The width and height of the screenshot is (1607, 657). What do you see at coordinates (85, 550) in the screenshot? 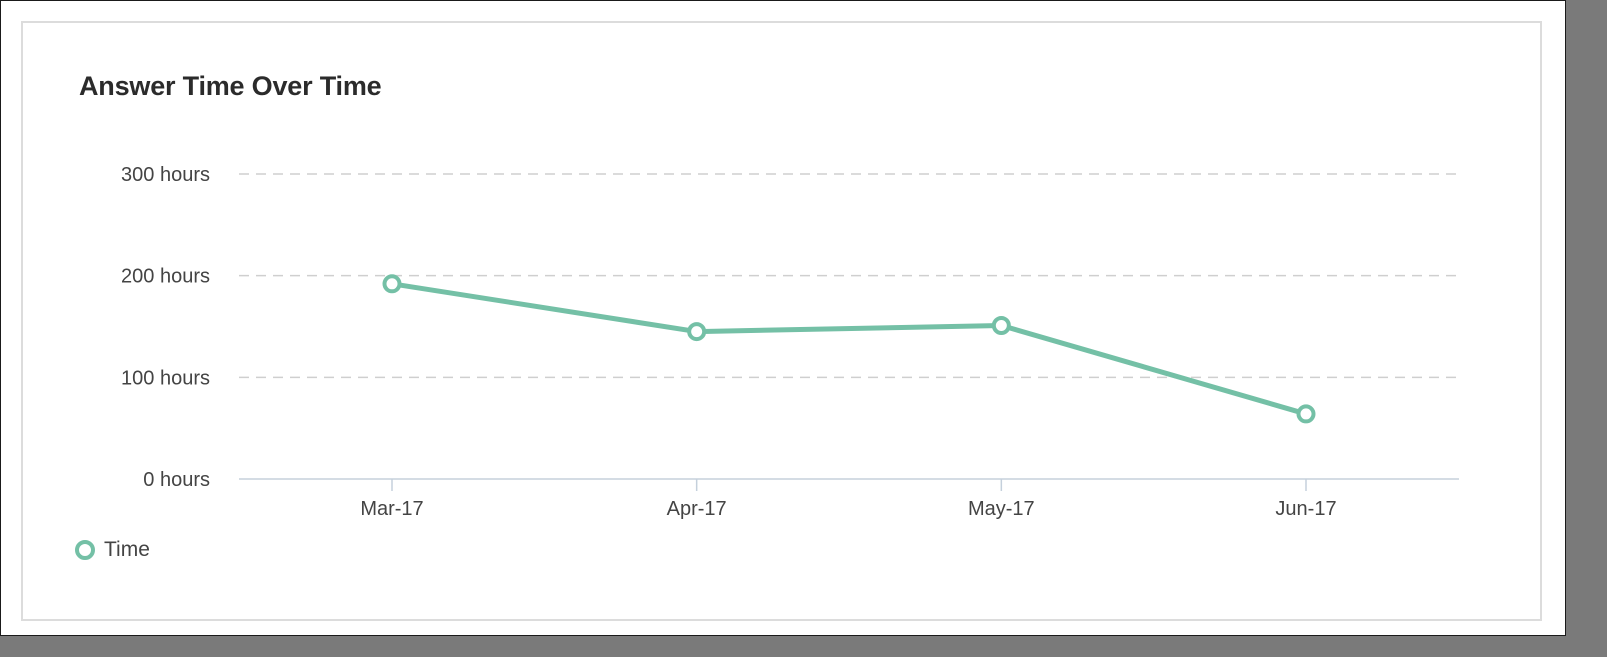
I see `legend-marker-icon` at bounding box center [85, 550].